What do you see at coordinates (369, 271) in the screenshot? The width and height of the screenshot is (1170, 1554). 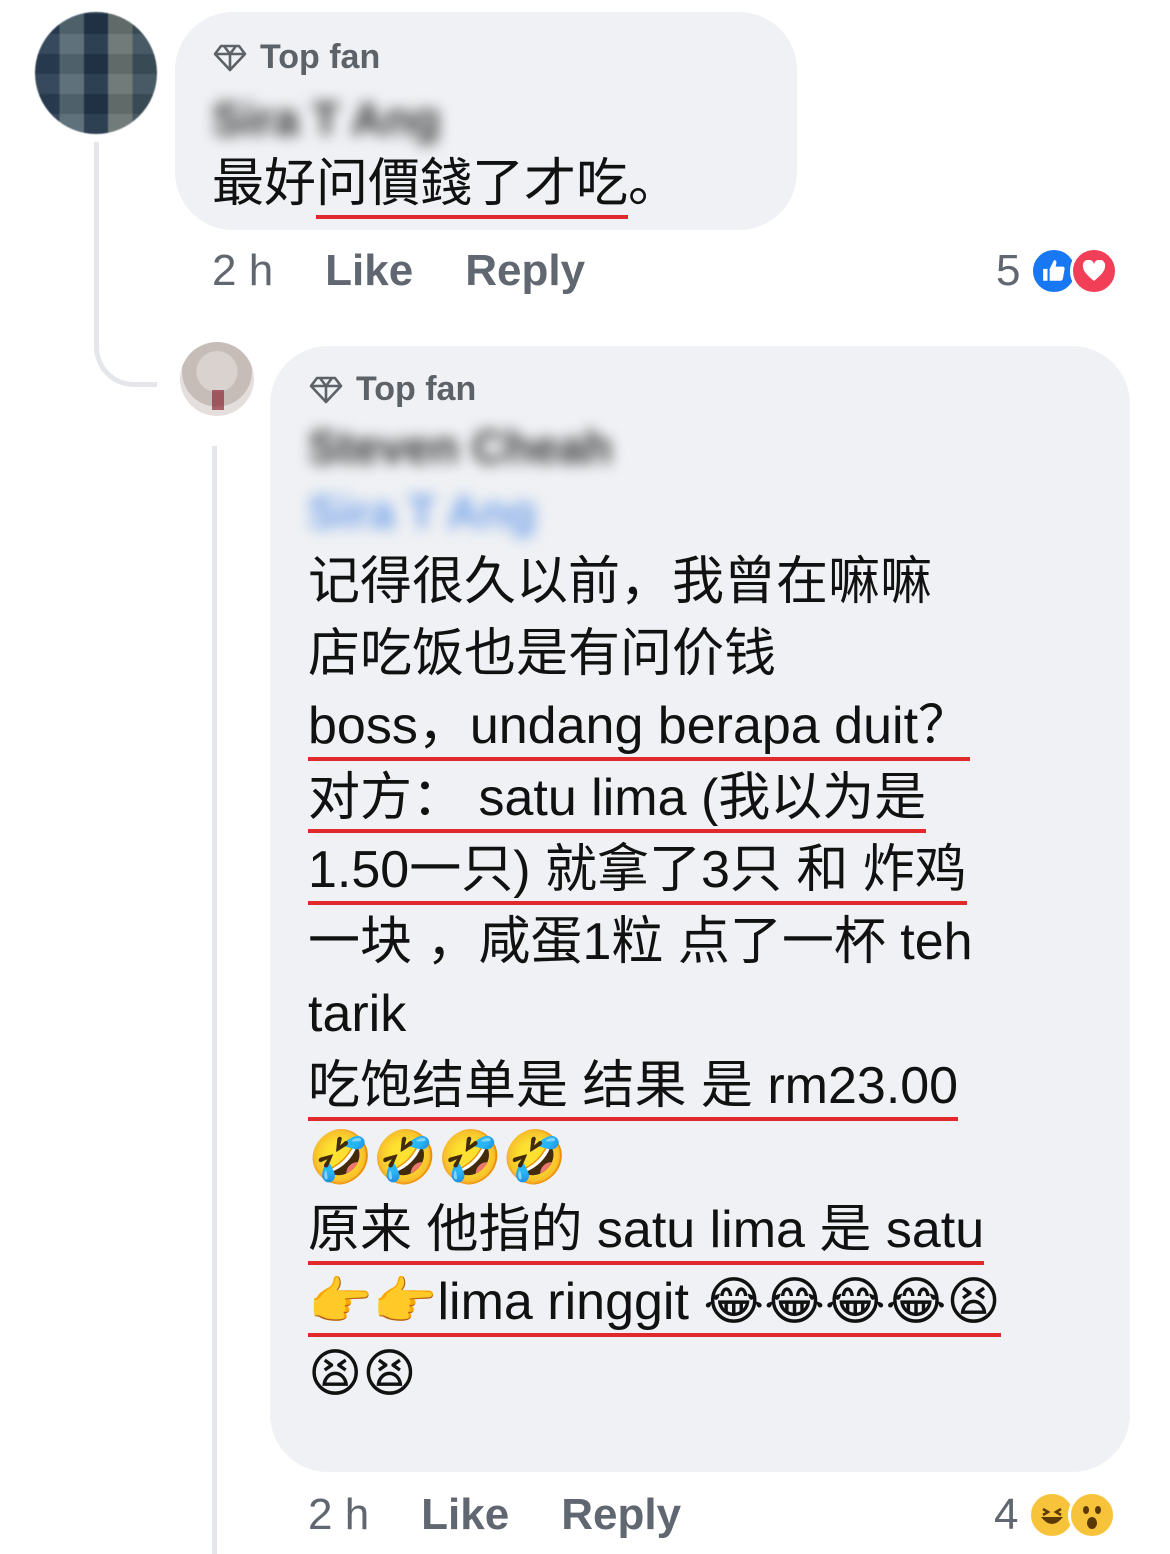 I see `like-button: Like` at bounding box center [369, 271].